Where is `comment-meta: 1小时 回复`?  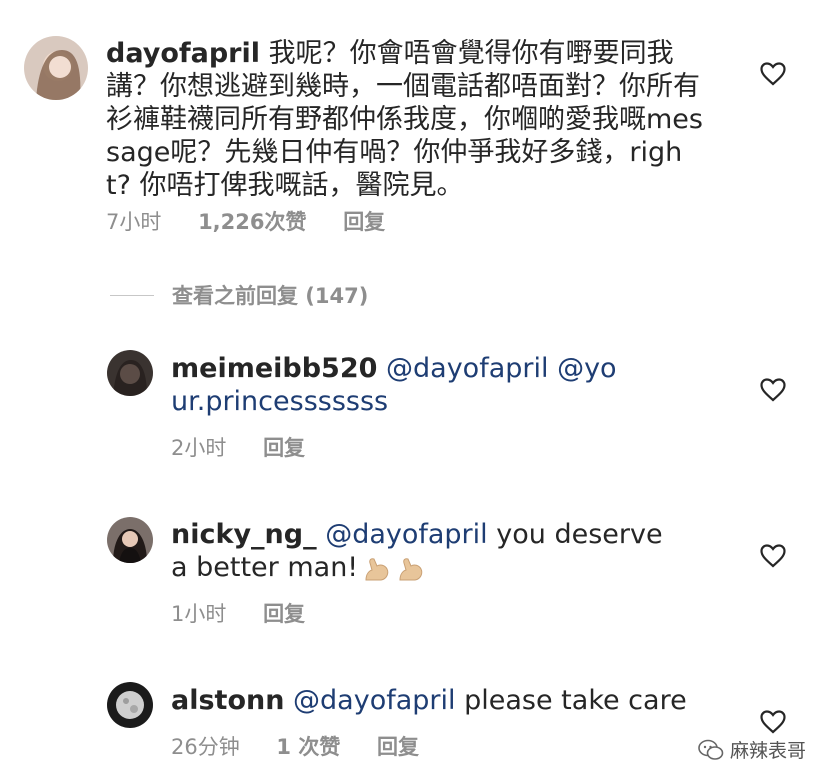 comment-meta: 1小时 回复 is located at coordinates (253, 614).